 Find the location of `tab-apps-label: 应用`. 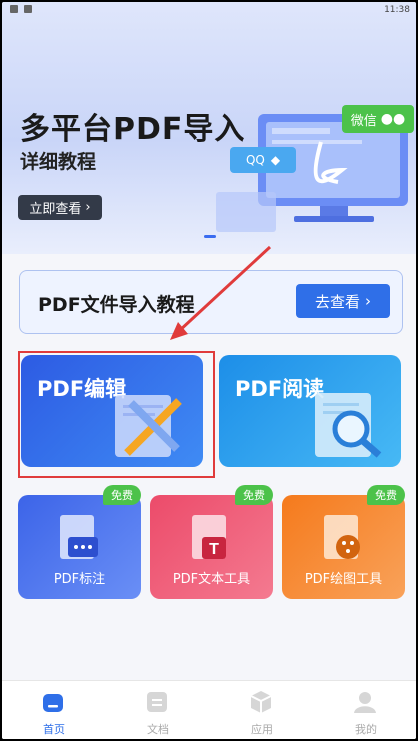

tab-apps-label: 应用 is located at coordinates (262, 729).